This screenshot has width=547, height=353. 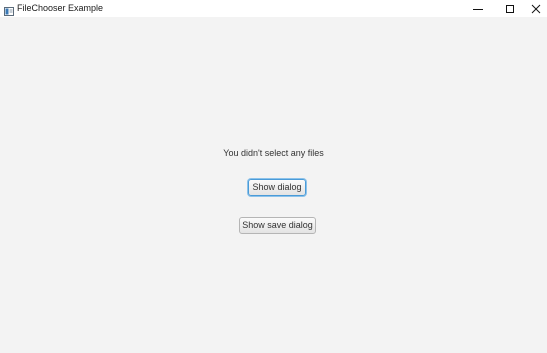 I want to click on title-bar: FileChooser Example, so click(x=273, y=8).